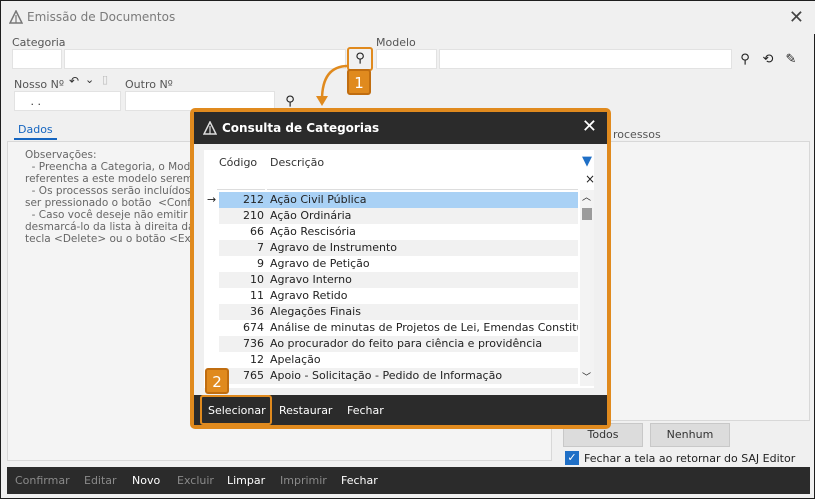 The width and height of the screenshot is (815, 499). I want to click on dialog-close-icon: ✕, so click(589, 126).